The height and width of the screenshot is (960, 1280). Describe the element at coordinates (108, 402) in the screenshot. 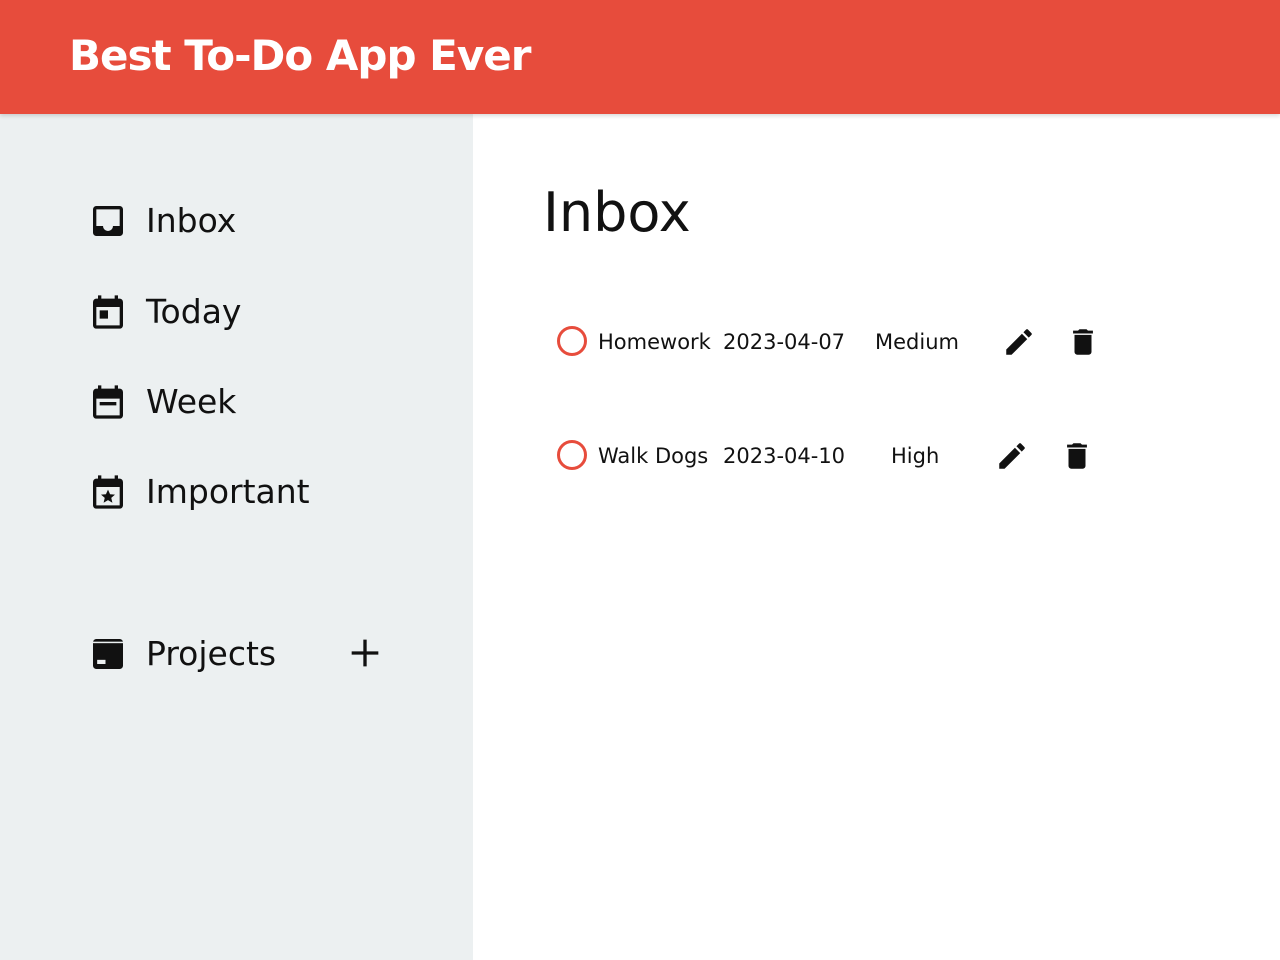

I see `calendar-week-icon` at that location.